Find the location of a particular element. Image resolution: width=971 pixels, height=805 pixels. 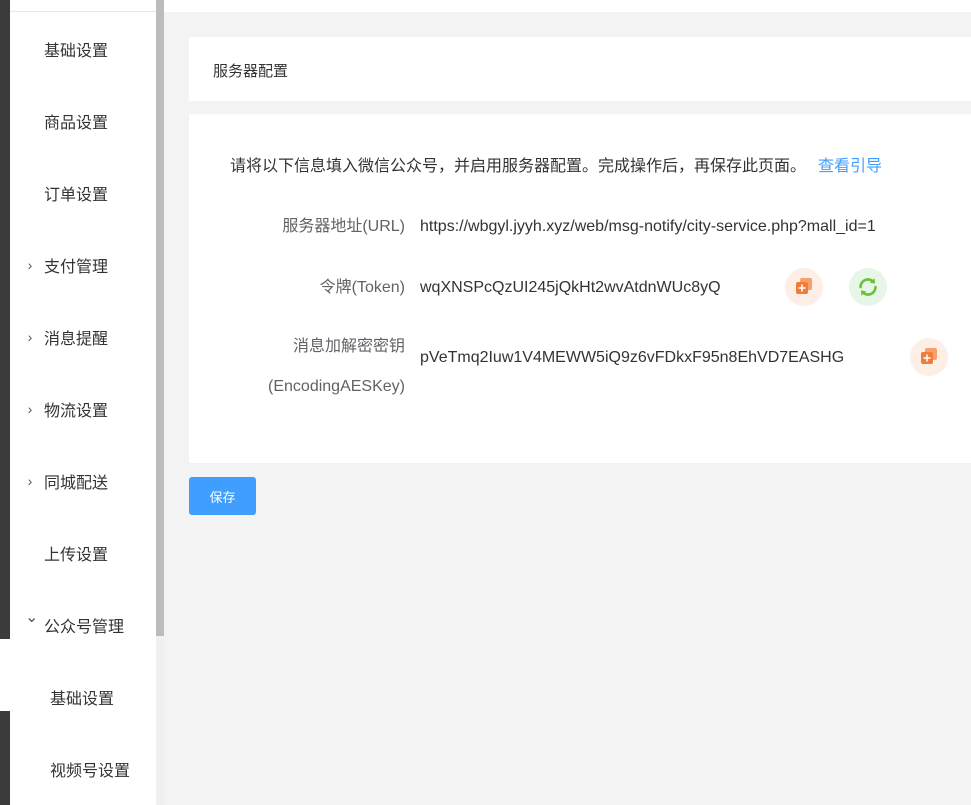

token-label: 令牌(Token) is located at coordinates (362, 287).